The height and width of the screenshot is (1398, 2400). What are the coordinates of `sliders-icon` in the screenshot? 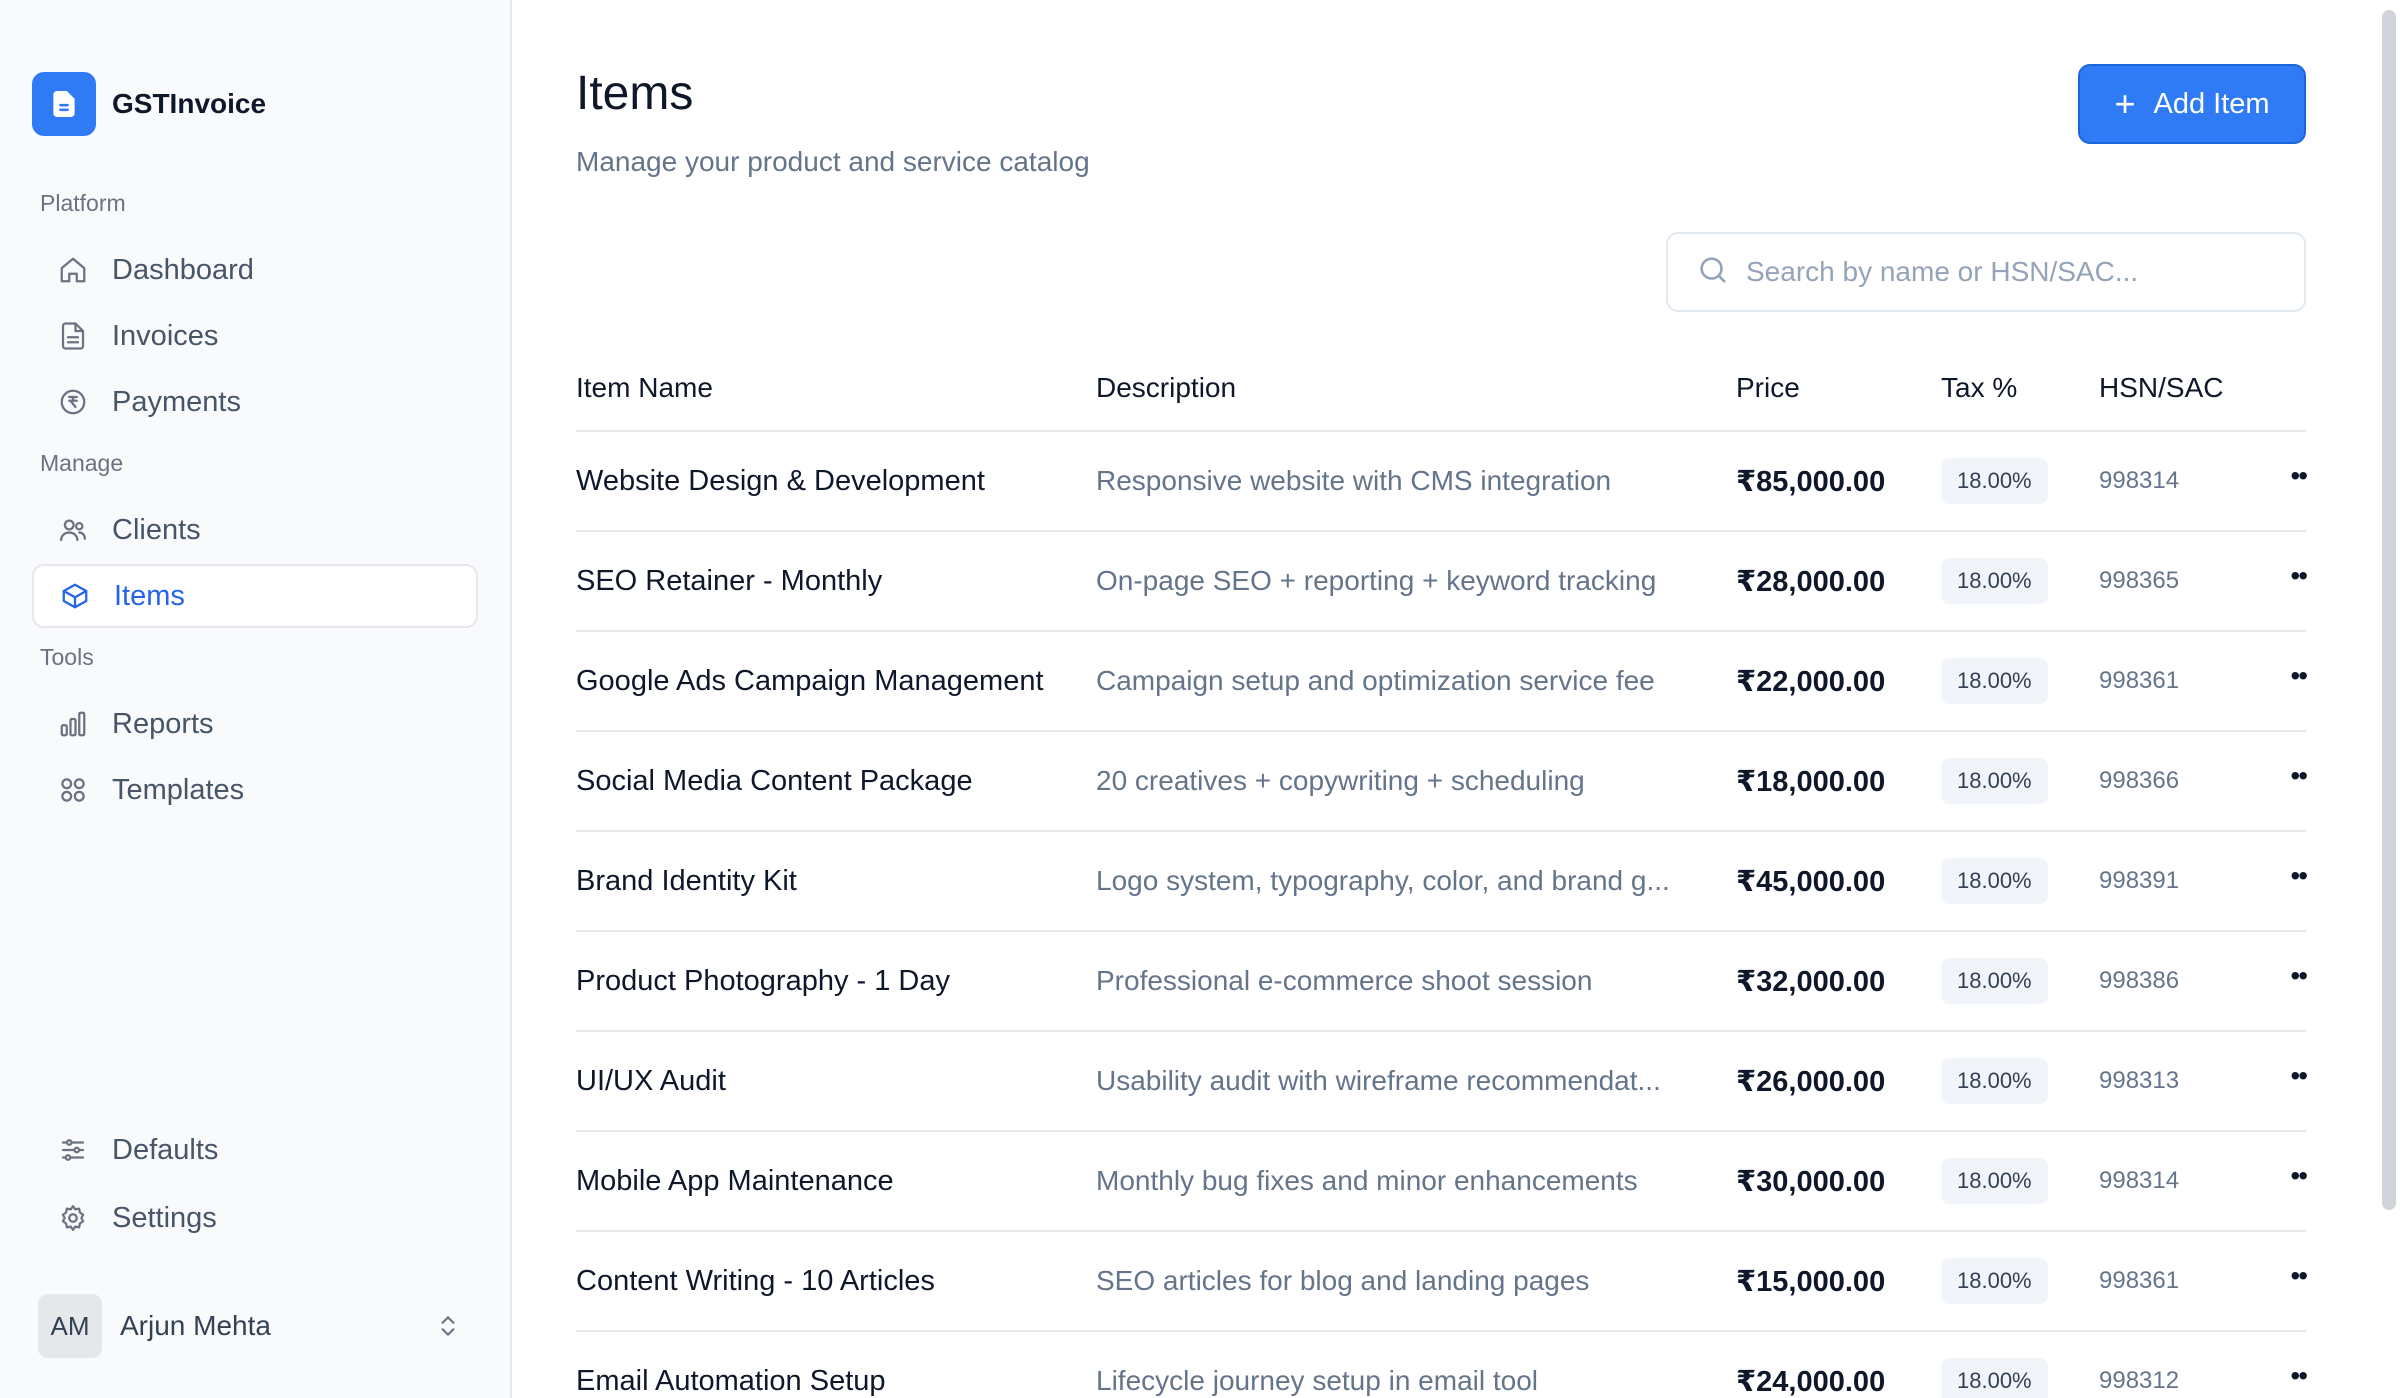 It's located at (73, 1150).